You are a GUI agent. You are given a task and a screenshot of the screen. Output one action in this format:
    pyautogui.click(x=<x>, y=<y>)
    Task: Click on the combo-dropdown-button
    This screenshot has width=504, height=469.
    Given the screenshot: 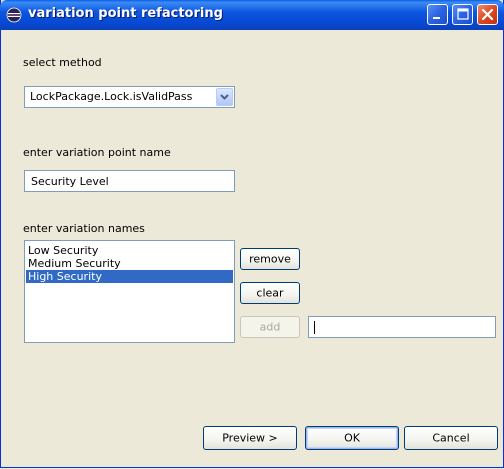 What is the action you would take?
    pyautogui.click(x=224, y=97)
    